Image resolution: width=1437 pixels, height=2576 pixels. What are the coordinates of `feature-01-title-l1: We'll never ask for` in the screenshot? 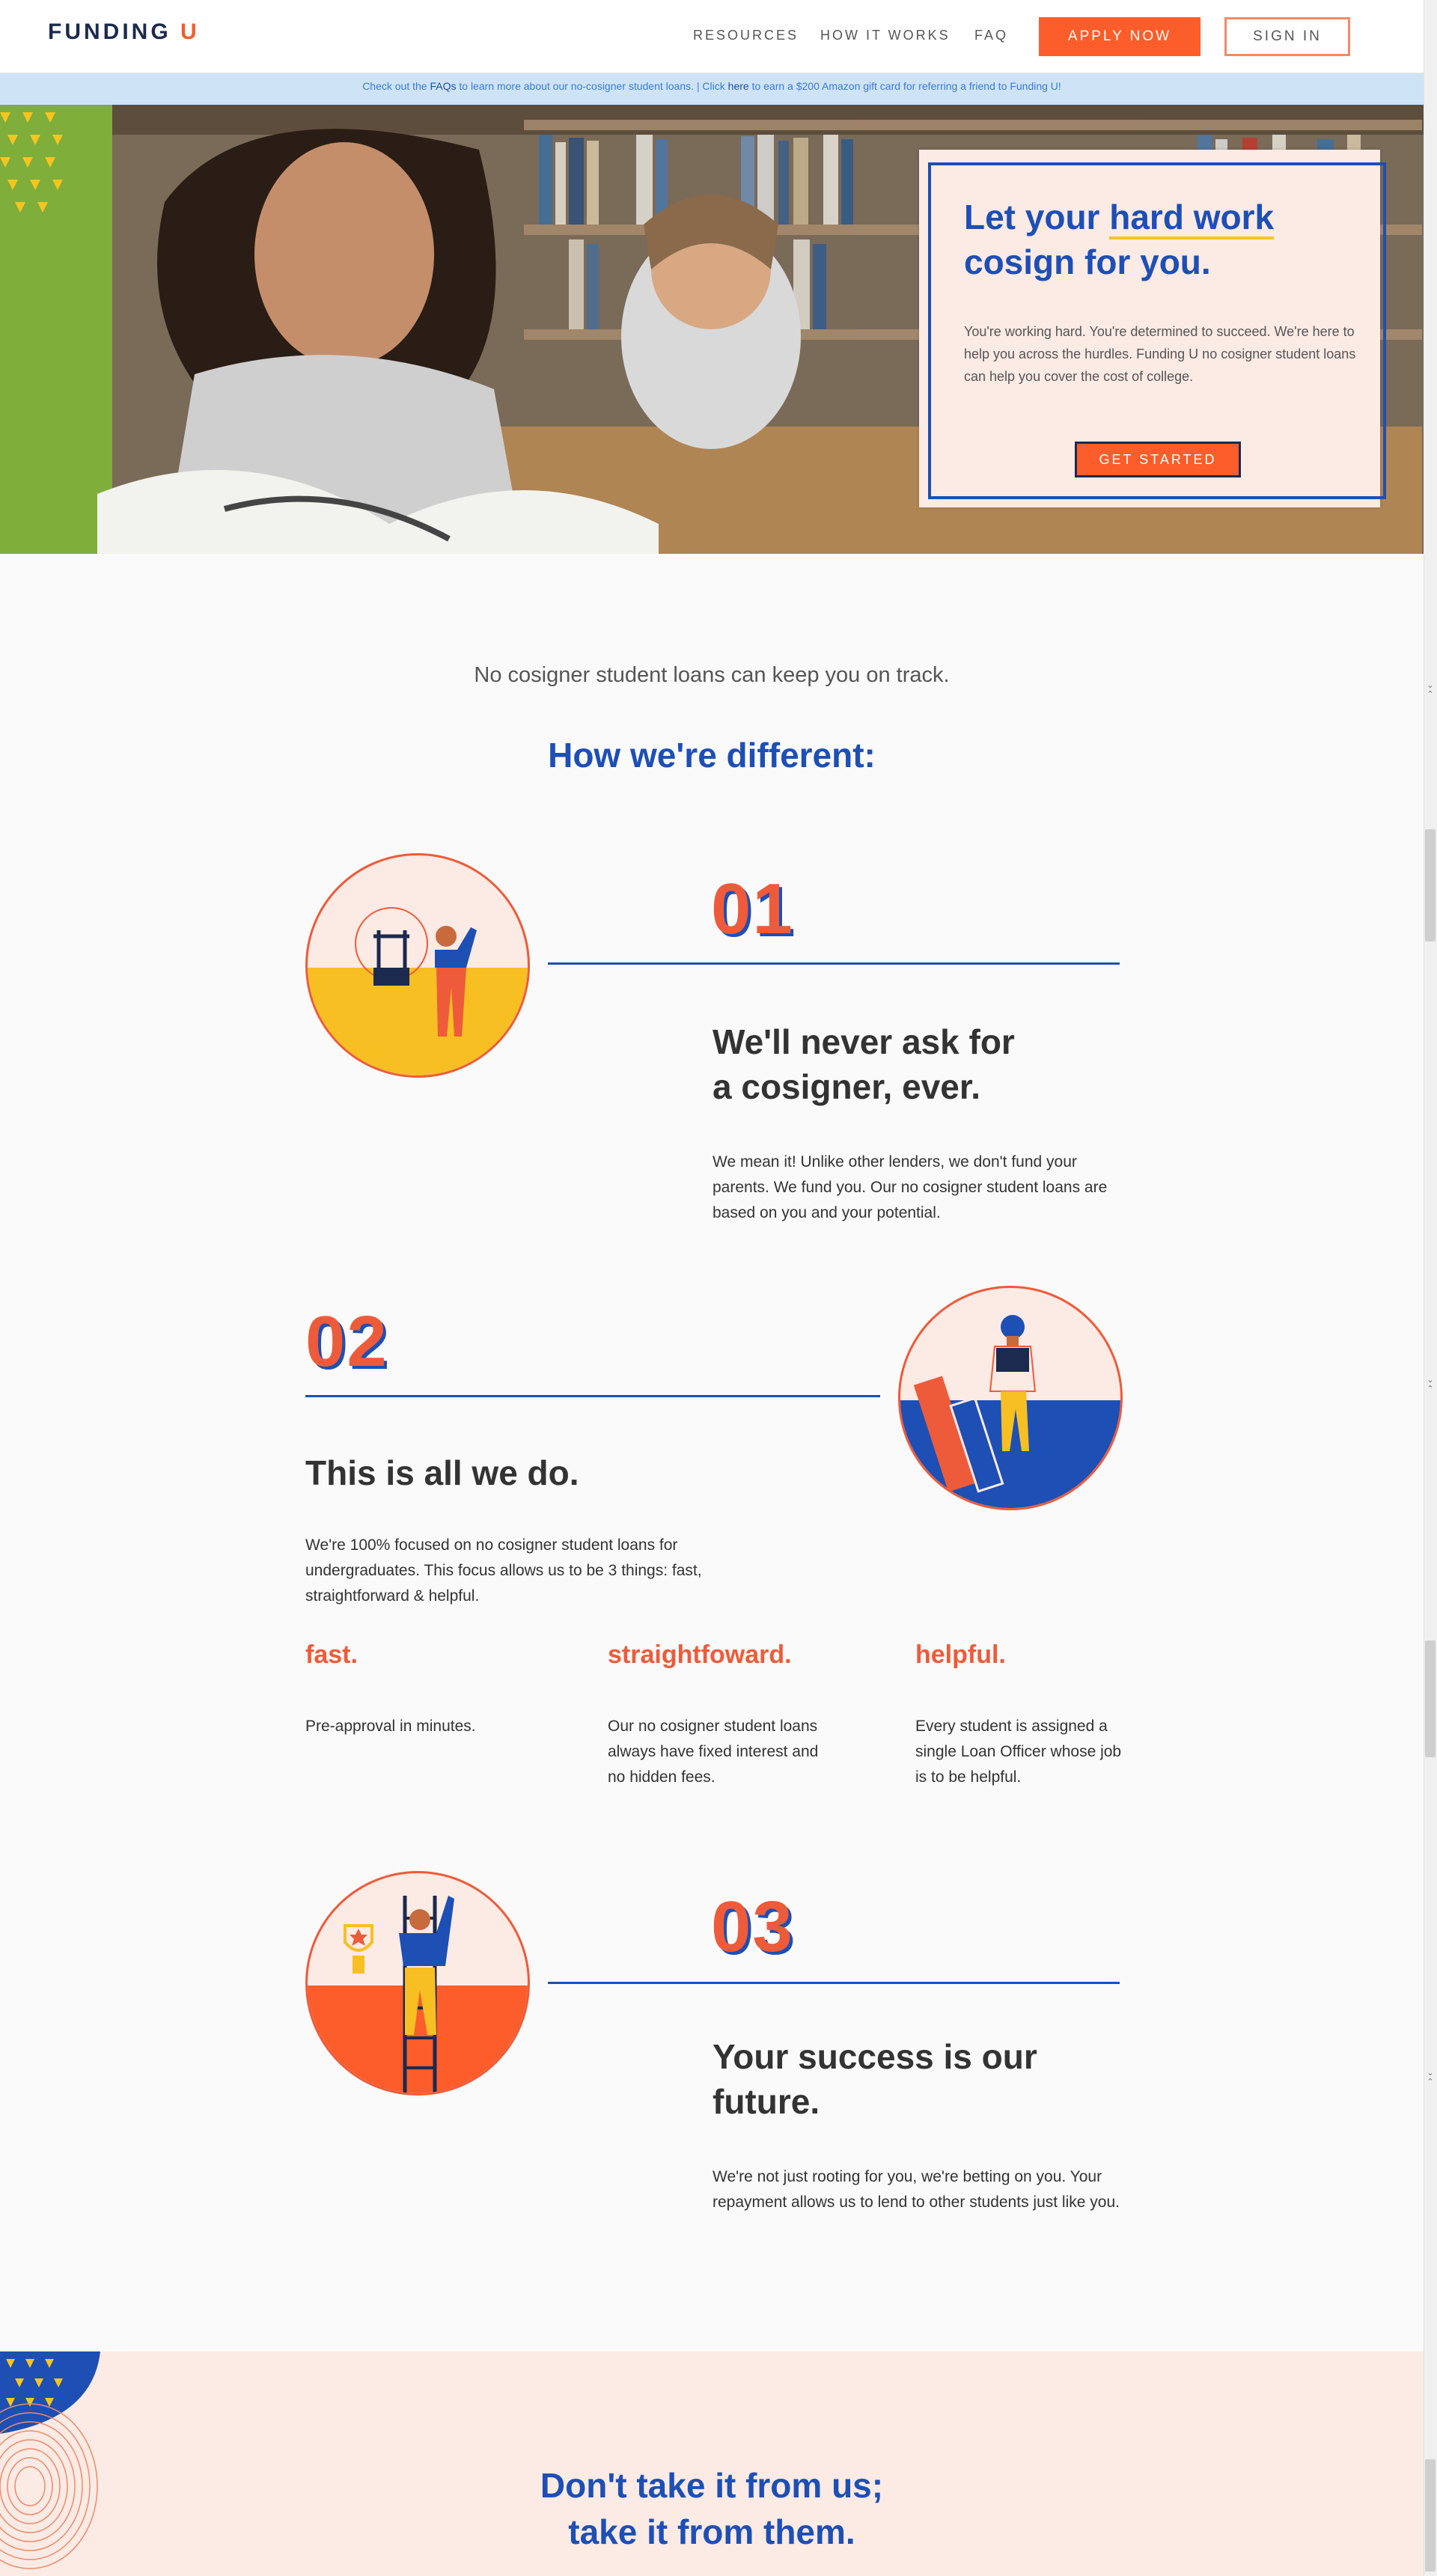 It's located at (864, 1041).